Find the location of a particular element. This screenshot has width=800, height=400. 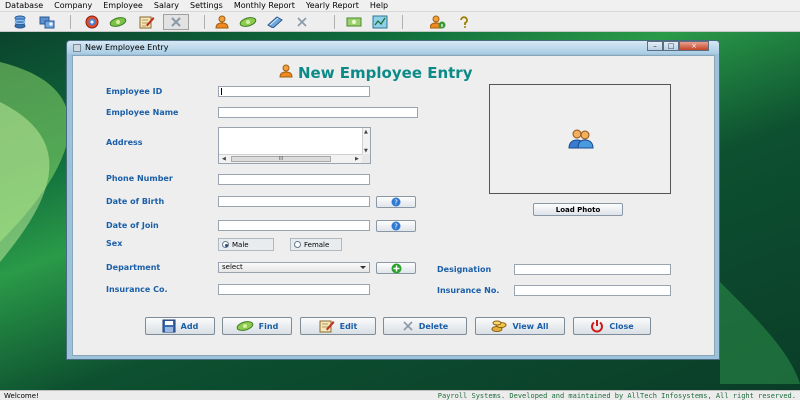

doj-picker-button: ? is located at coordinates (396, 226).